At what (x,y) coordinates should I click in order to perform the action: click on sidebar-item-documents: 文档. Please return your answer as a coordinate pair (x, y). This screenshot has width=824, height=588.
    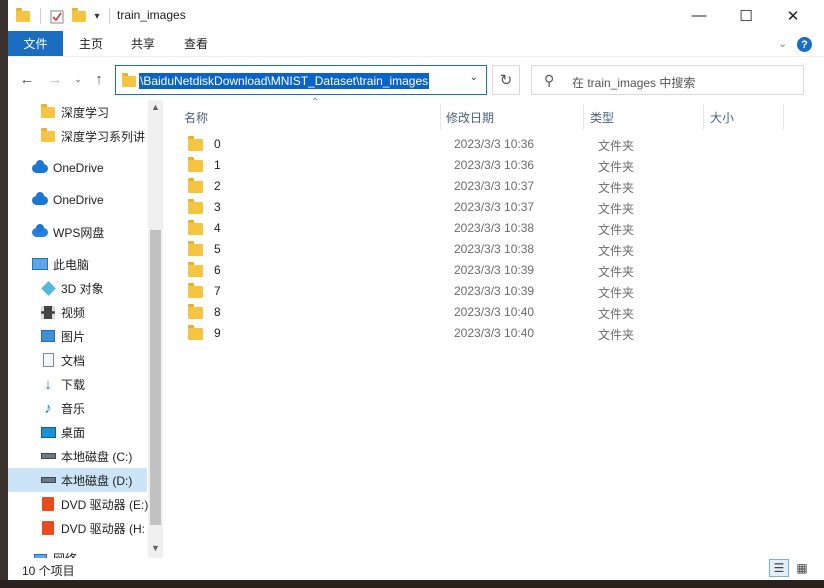
    Looking at the image, I should click on (77, 360).